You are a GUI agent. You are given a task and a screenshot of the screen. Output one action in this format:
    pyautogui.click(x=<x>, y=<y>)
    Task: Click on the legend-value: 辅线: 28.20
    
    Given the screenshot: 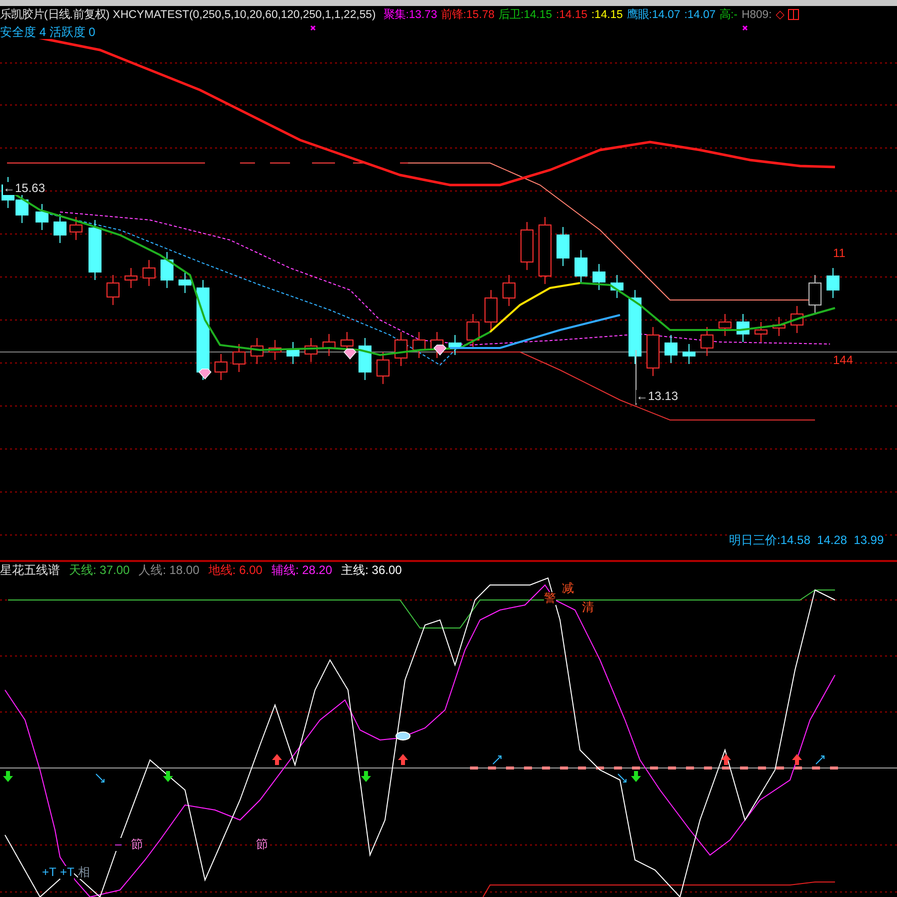 What is the action you would take?
    pyautogui.click(x=301, y=570)
    